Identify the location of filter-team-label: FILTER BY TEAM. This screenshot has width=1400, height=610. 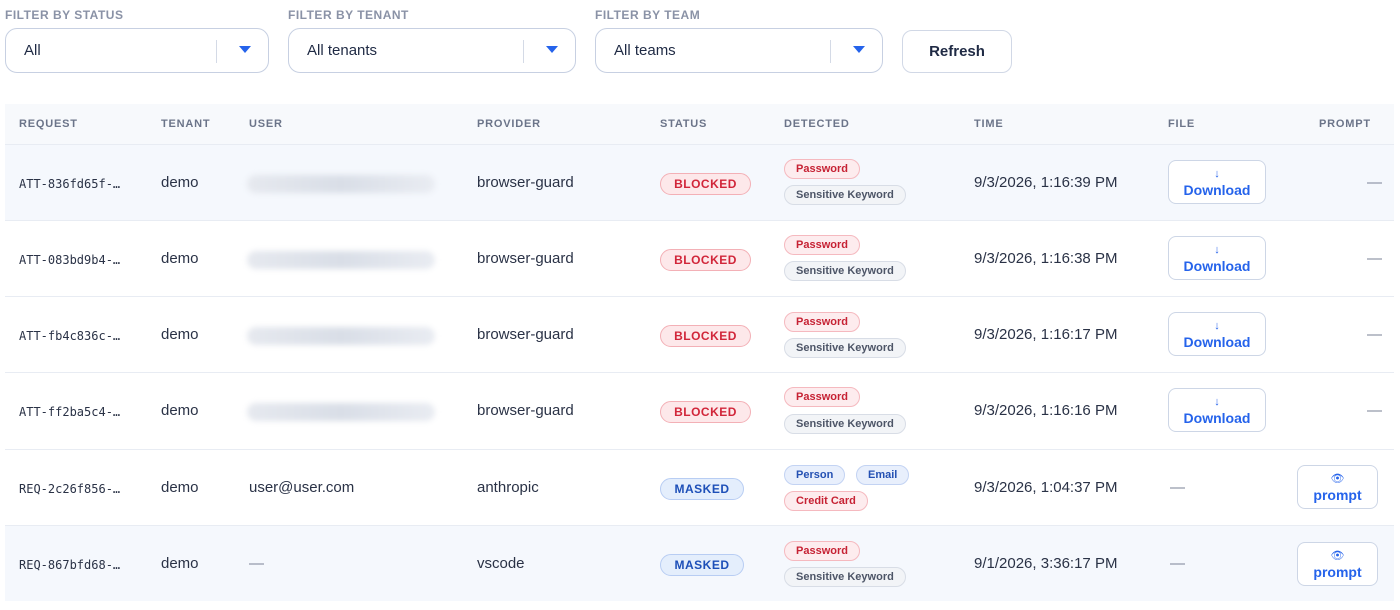
(648, 15).